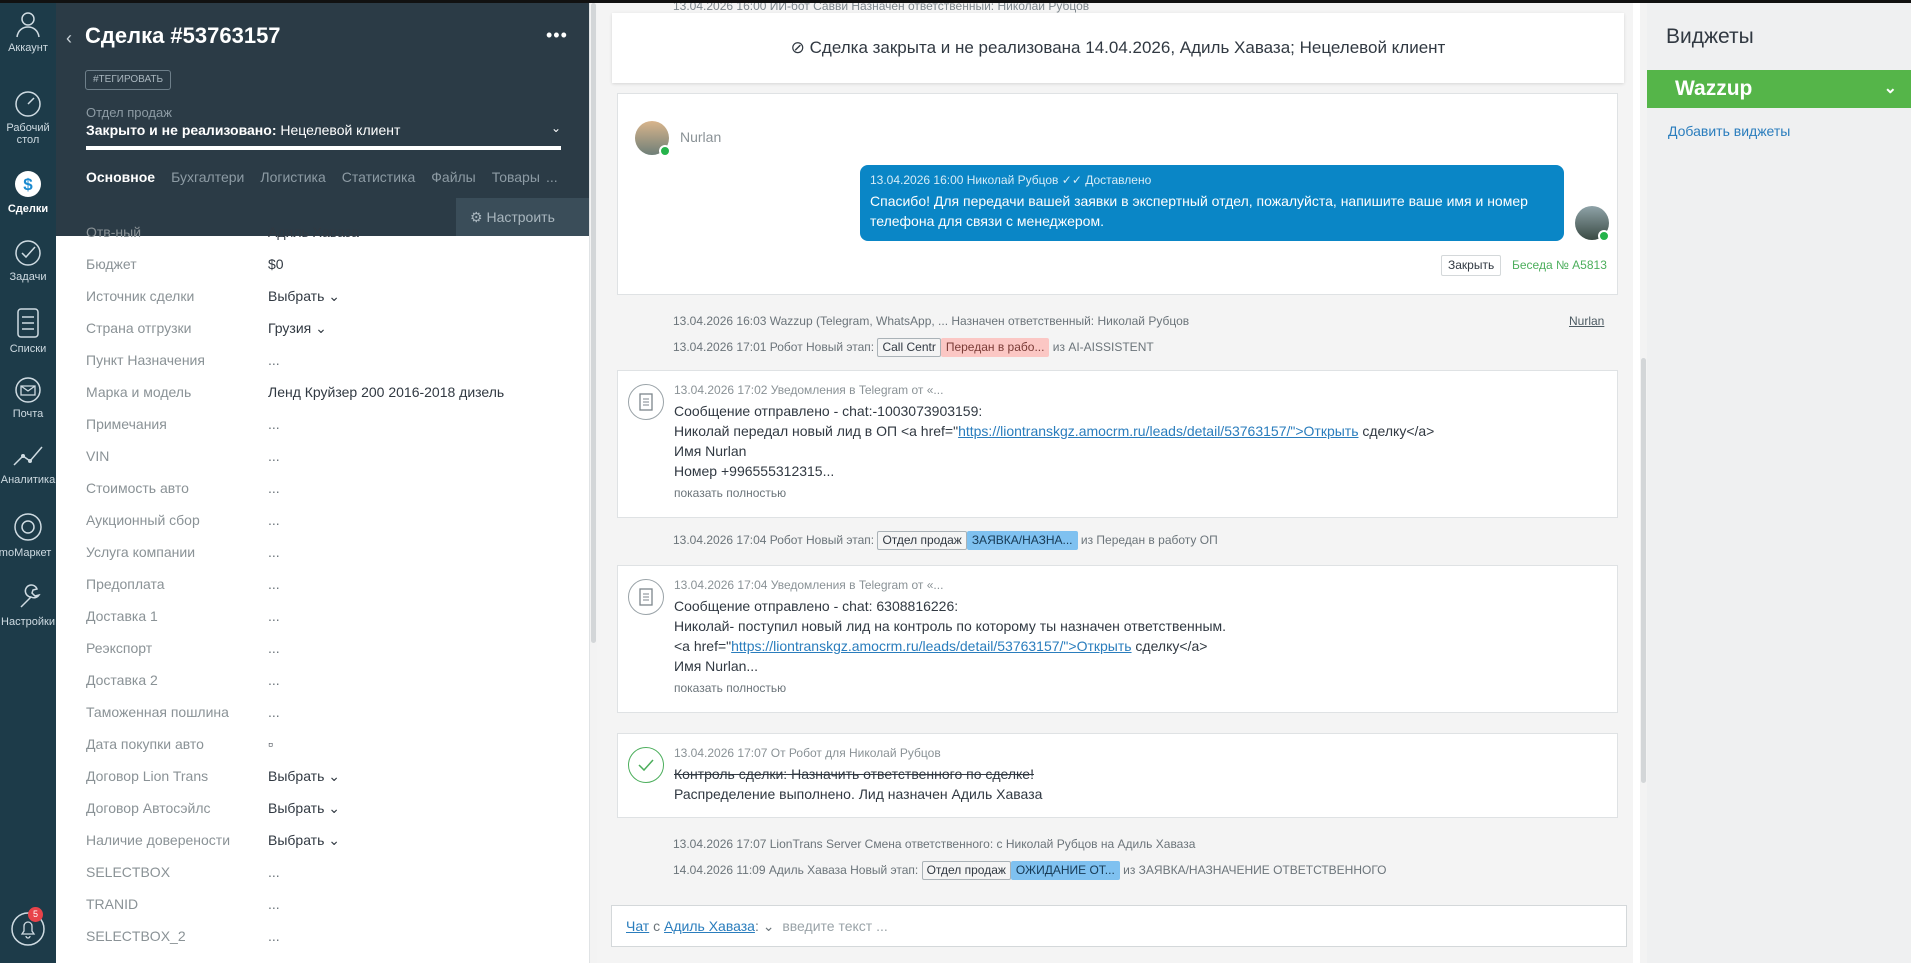 This screenshot has width=1911, height=963. What do you see at coordinates (28, 456) in the screenshot?
I see `analytics-icon` at bounding box center [28, 456].